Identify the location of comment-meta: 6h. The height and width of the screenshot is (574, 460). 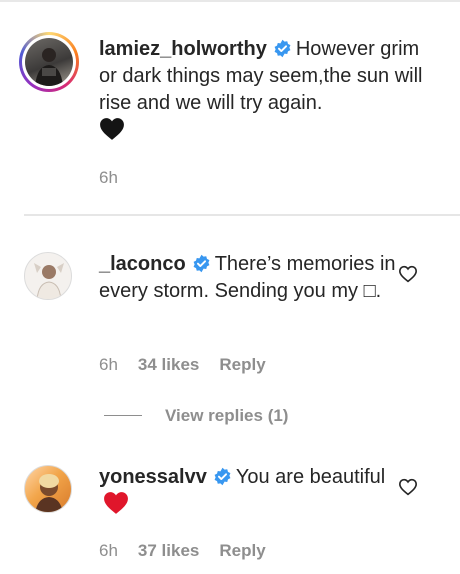
(118, 178).